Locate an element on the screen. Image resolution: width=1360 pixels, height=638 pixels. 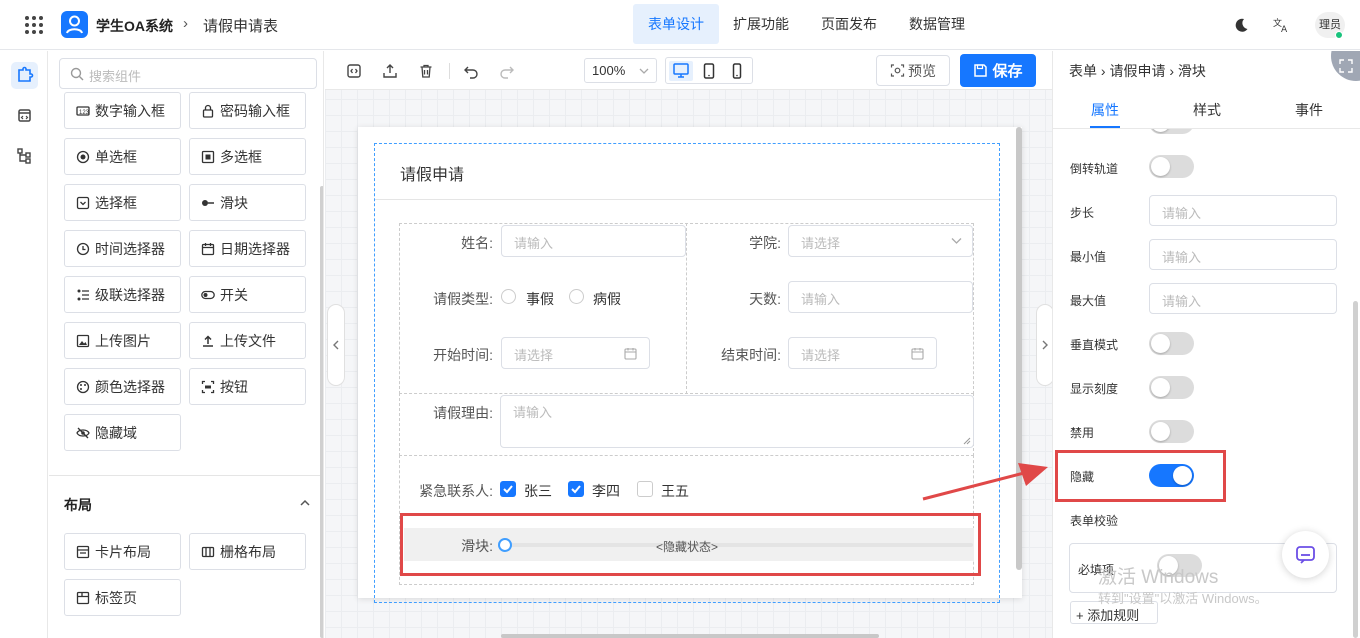
checkbox-zhangsan is located at coordinates (508, 489).